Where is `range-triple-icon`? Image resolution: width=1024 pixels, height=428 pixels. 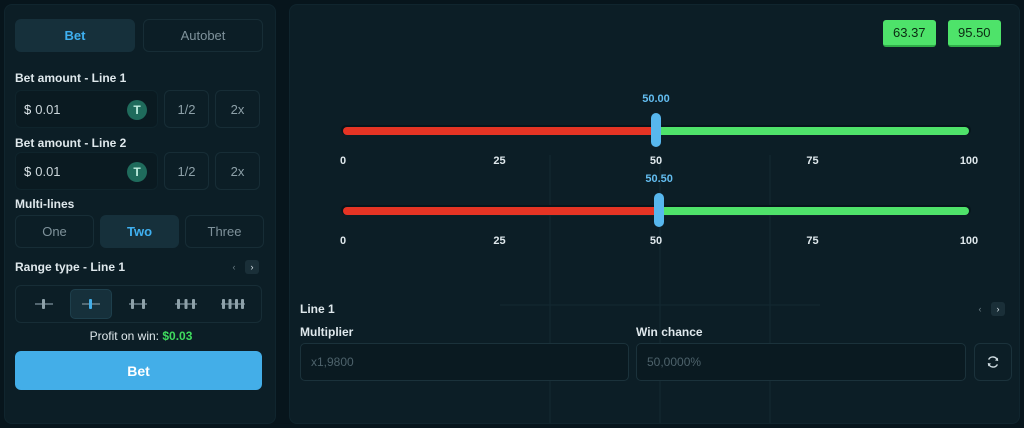
range-triple-icon is located at coordinates (185, 304).